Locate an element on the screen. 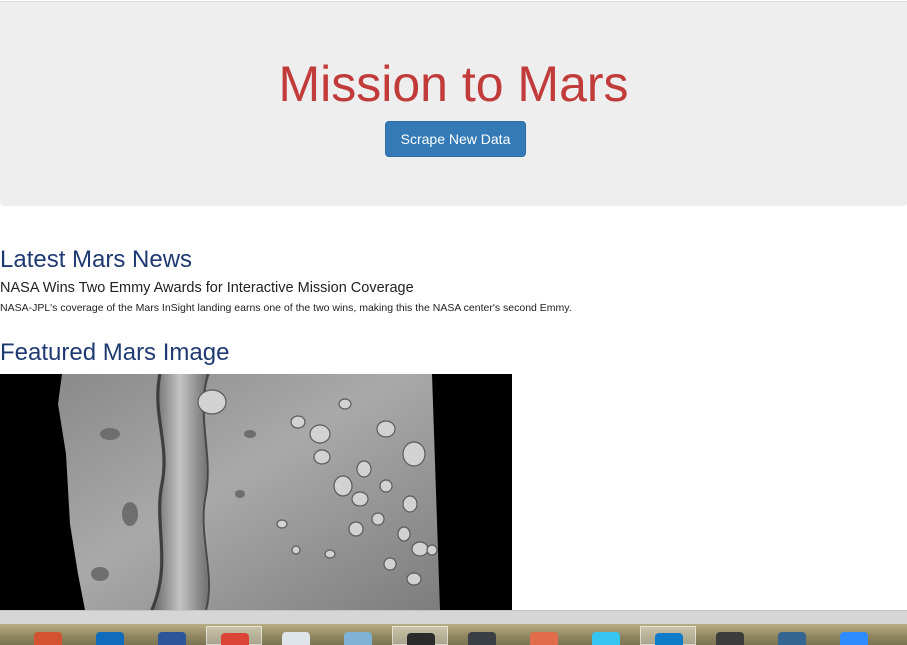  taskbar-app-word is located at coordinates (172, 635).